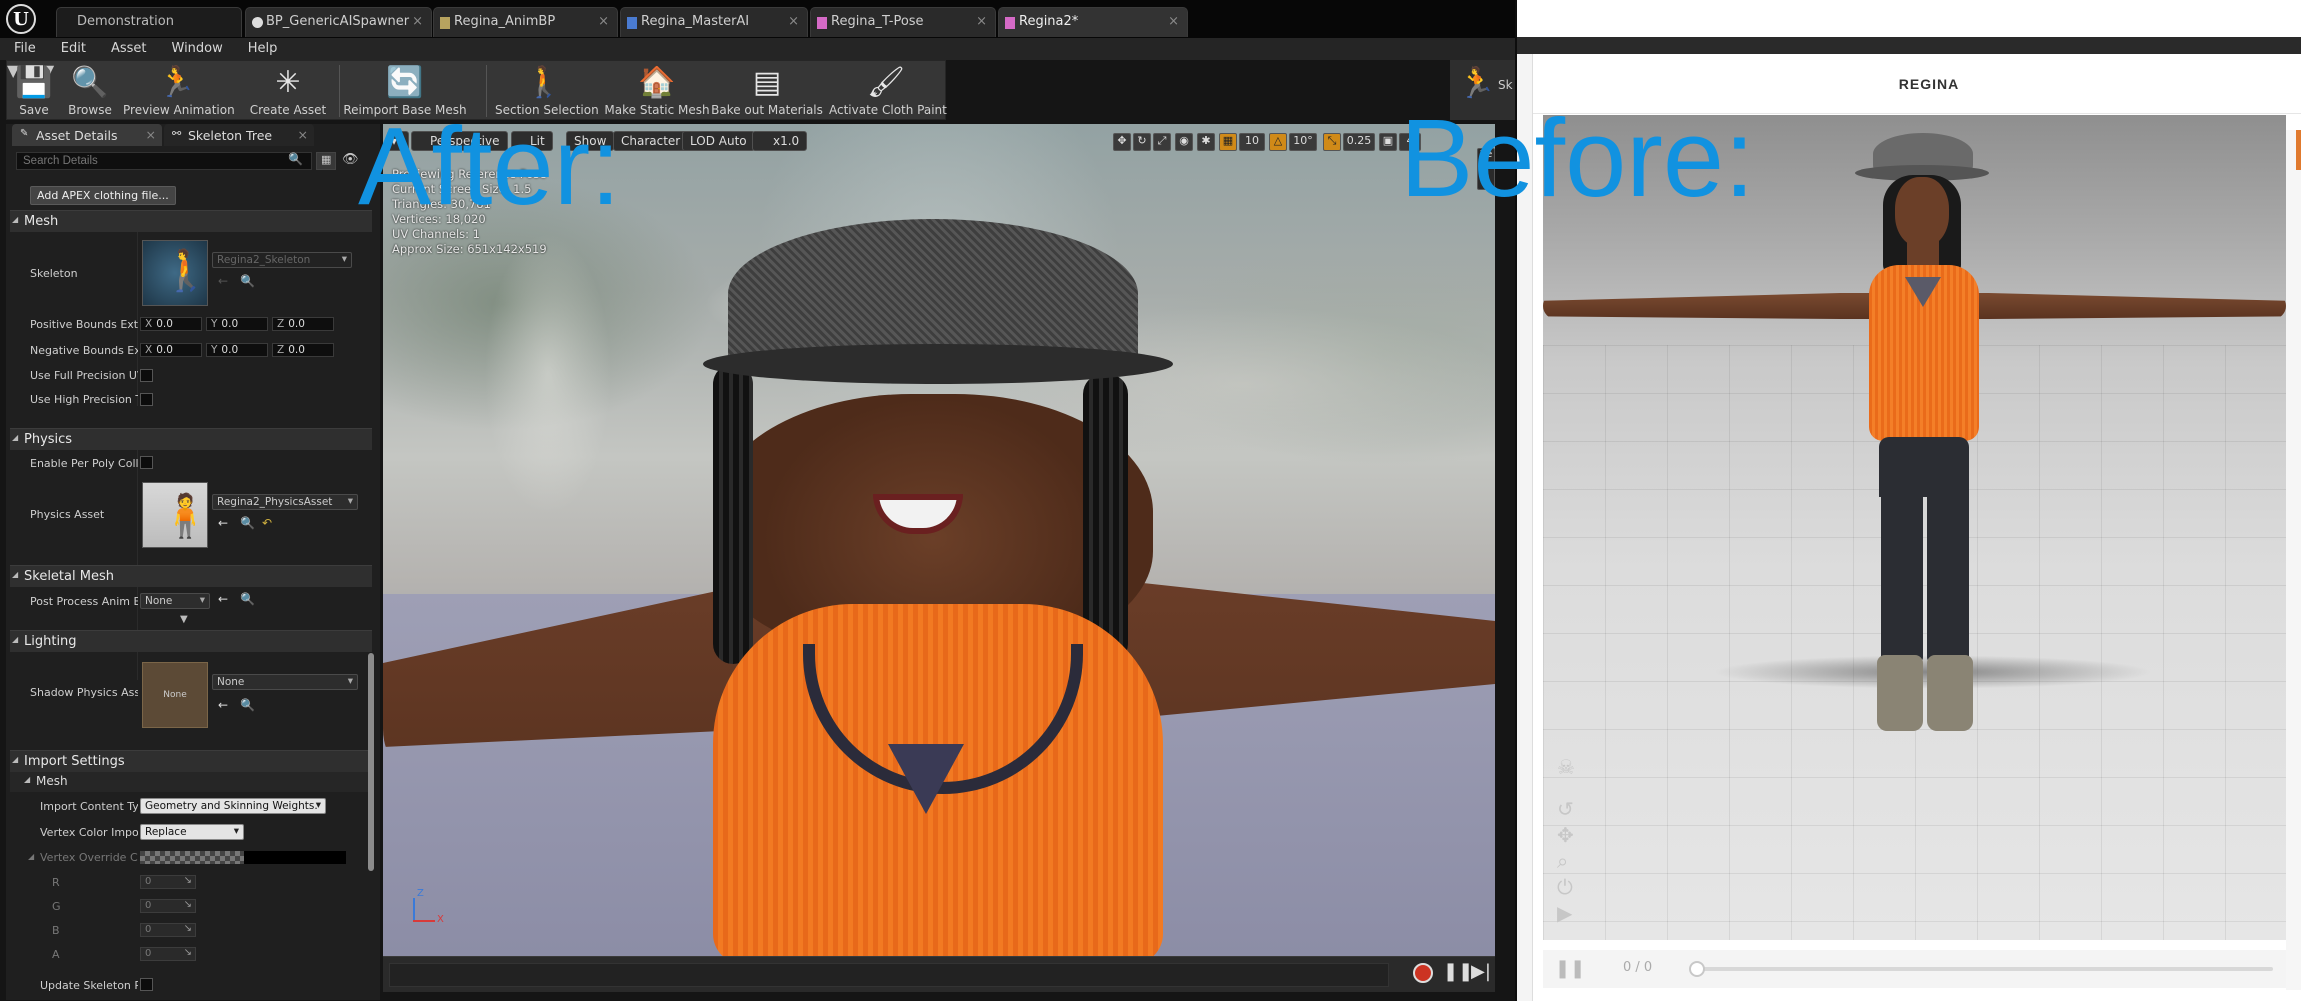 Image resolution: width=2301 pixels, height=1001 pixels. I want to click on unreal-logo-icon: U, so click(21, 19).